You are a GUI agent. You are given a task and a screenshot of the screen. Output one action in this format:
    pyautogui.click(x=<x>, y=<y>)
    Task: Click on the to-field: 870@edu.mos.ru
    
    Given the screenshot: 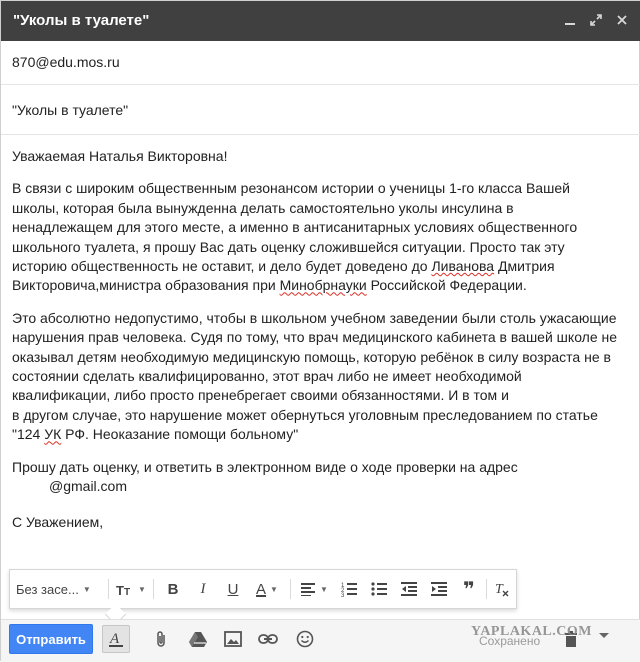 What is the action you would take?
    pyautogui.click(x=320, y=63)
    